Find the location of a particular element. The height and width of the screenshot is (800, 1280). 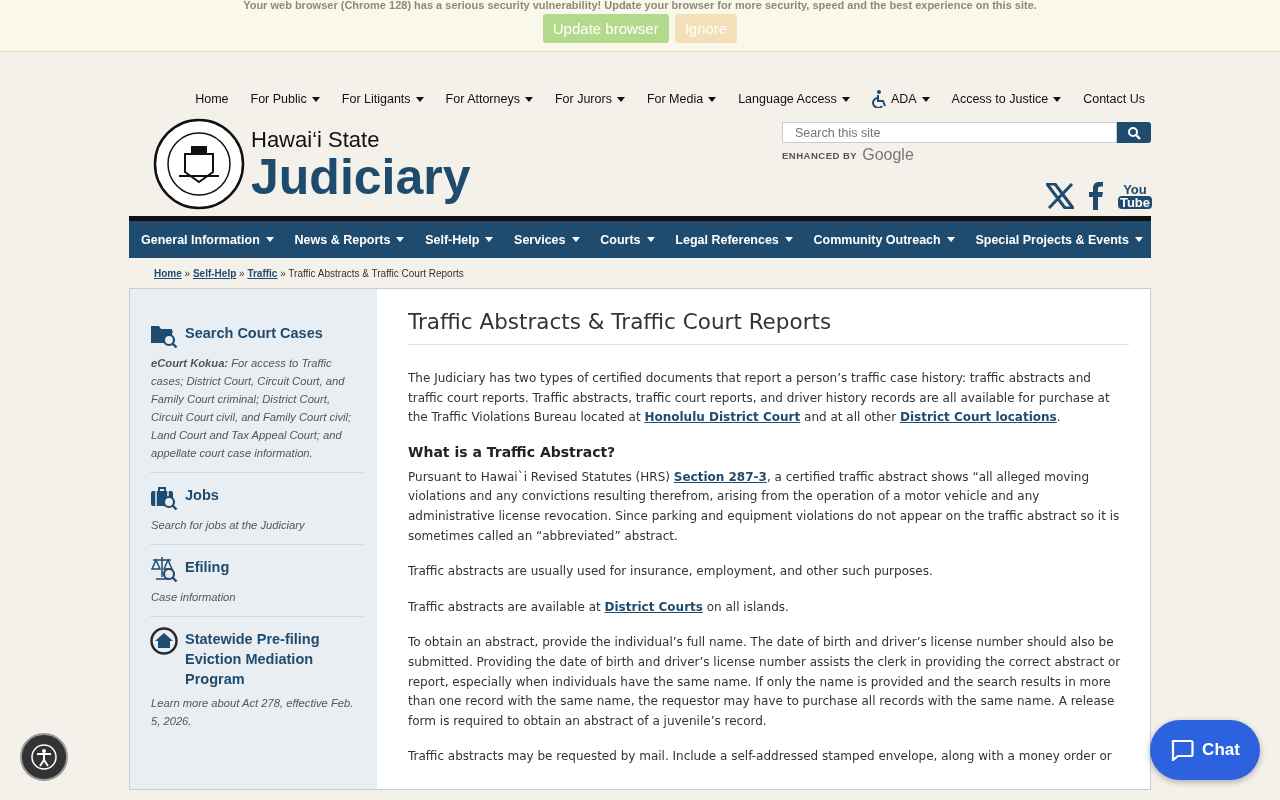

sidebar-link: Efiling is located at coordinates (207, 566).